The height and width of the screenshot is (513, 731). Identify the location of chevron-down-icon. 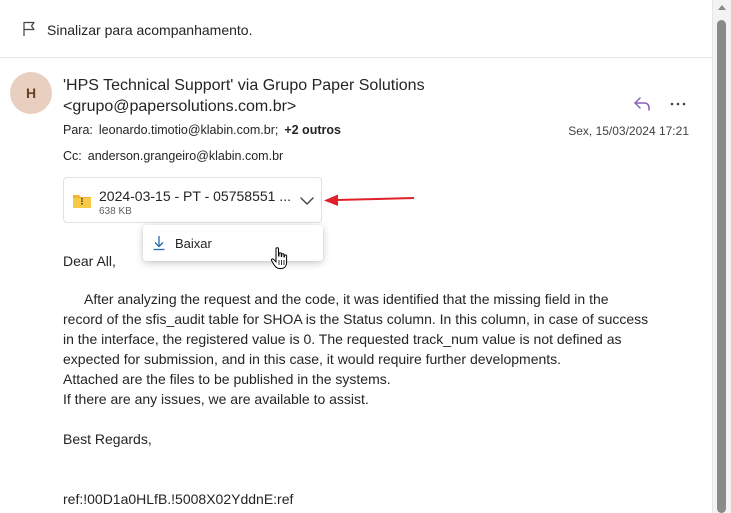
(307, 201).